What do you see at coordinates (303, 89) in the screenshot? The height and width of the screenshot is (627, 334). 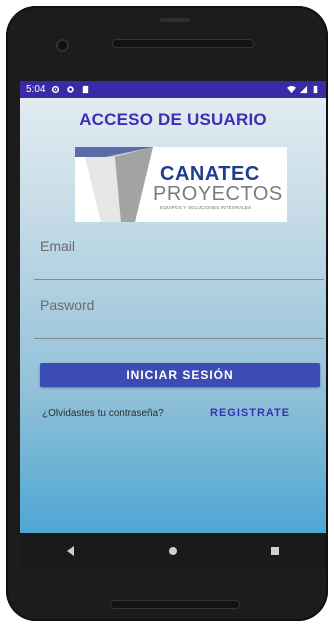 I see `signal-icon` at bounding box center [303, 89].